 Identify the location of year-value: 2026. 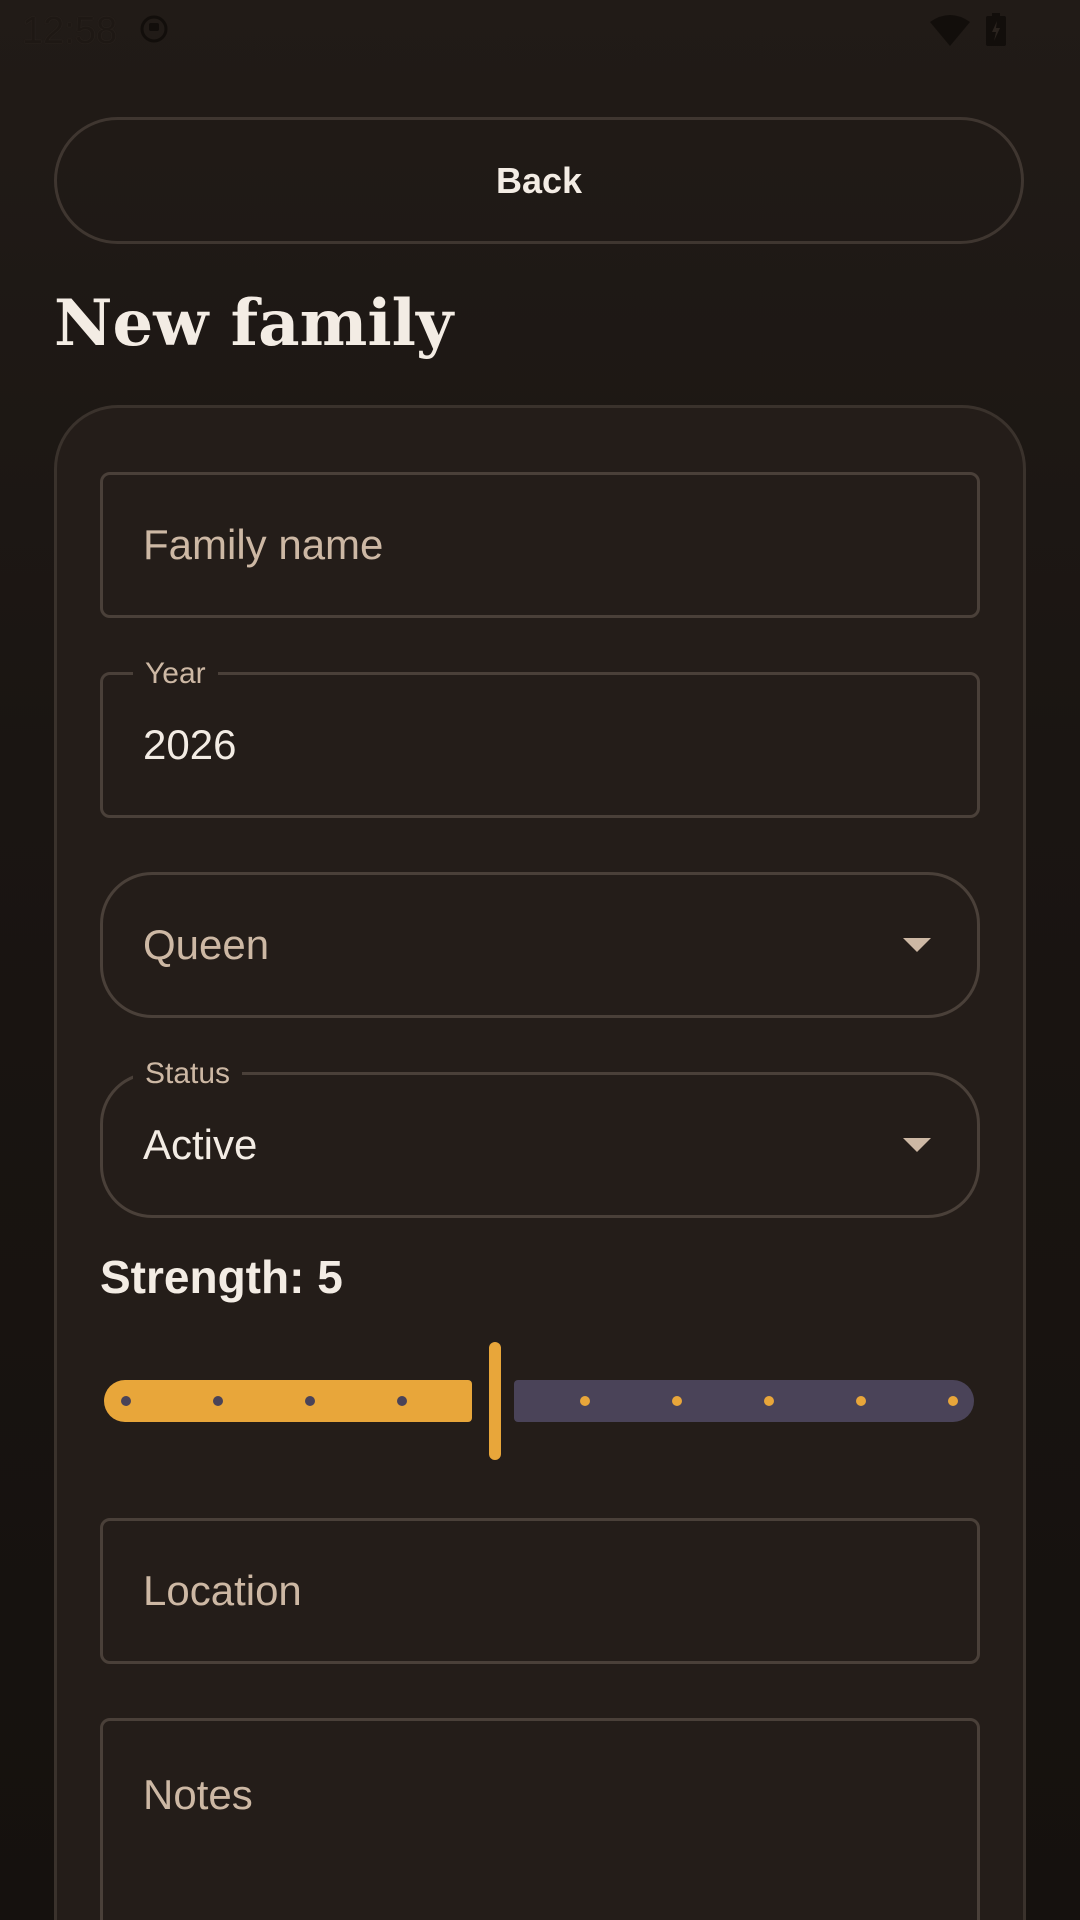
(190, 744).